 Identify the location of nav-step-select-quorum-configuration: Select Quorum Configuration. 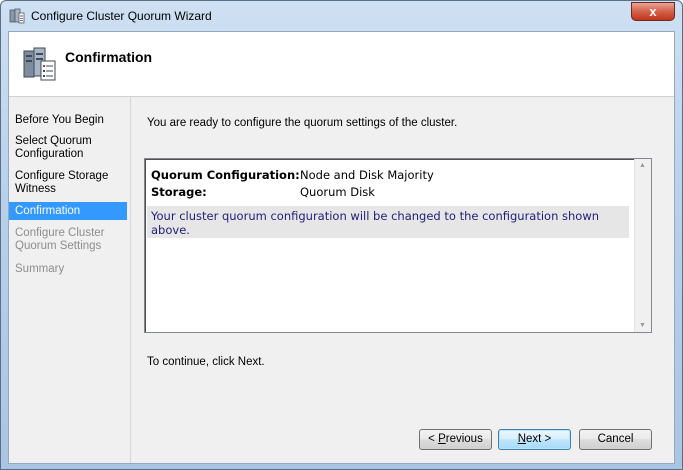
(68, 148).